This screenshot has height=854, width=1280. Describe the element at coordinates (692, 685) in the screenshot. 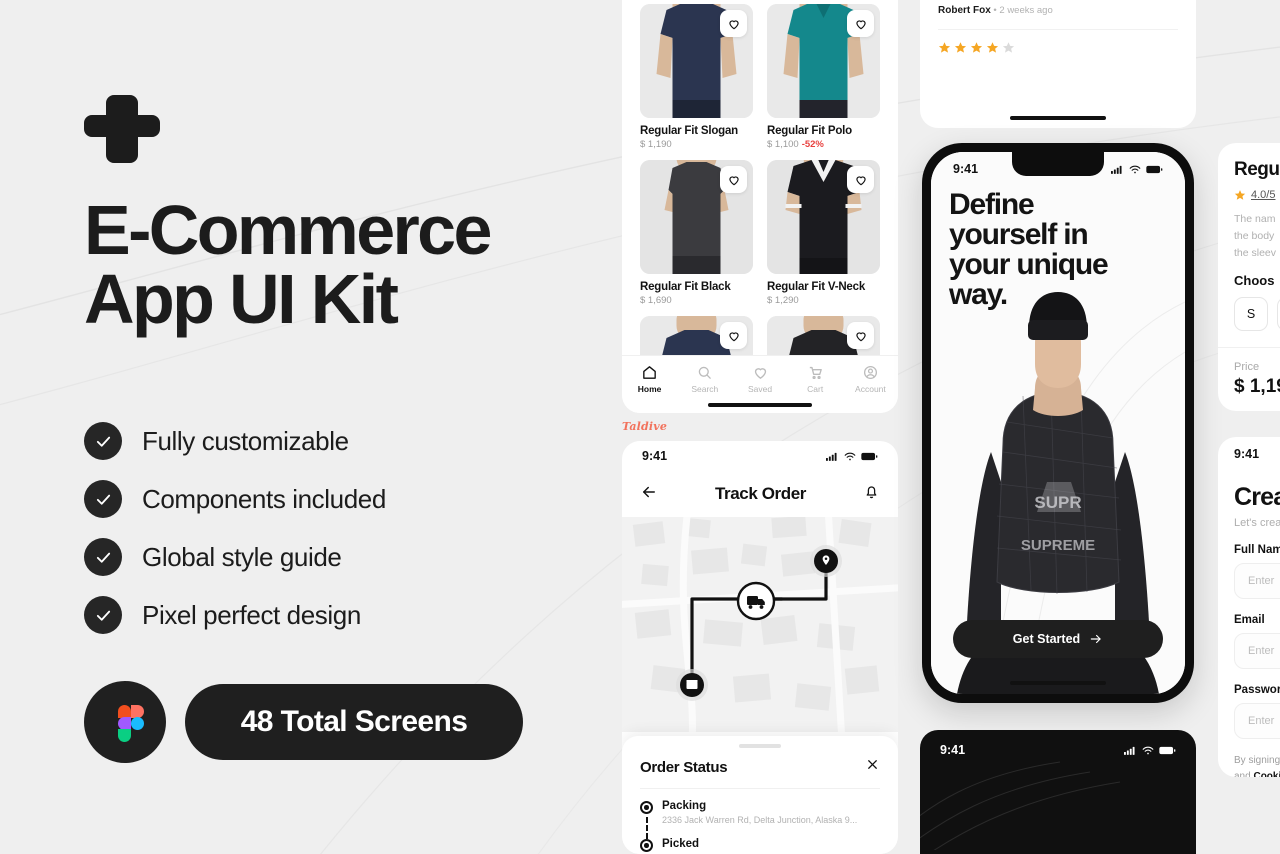

I see `store-icon` at that location.